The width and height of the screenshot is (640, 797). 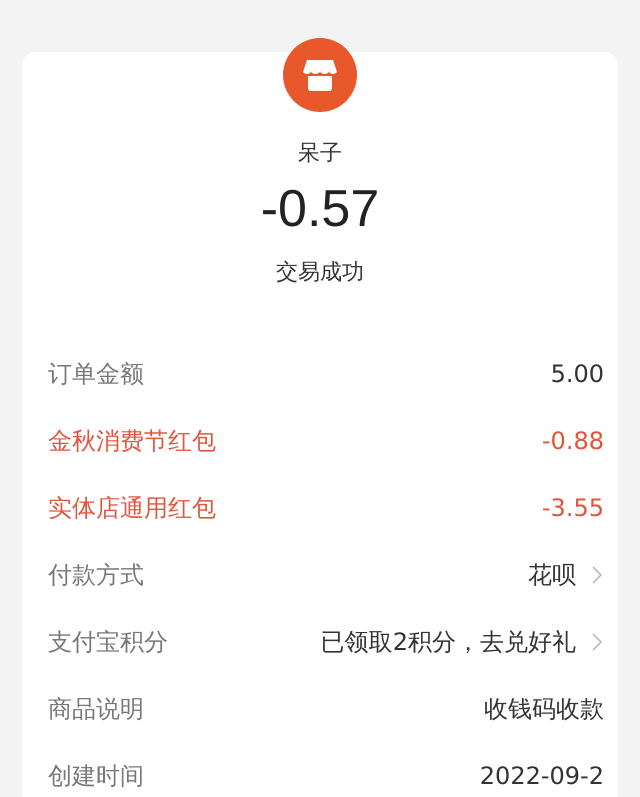 What do you see at coordinates (320, 273) in the screenshot?
I see `status-text: 交易成功` at bounding box center [320, 273].